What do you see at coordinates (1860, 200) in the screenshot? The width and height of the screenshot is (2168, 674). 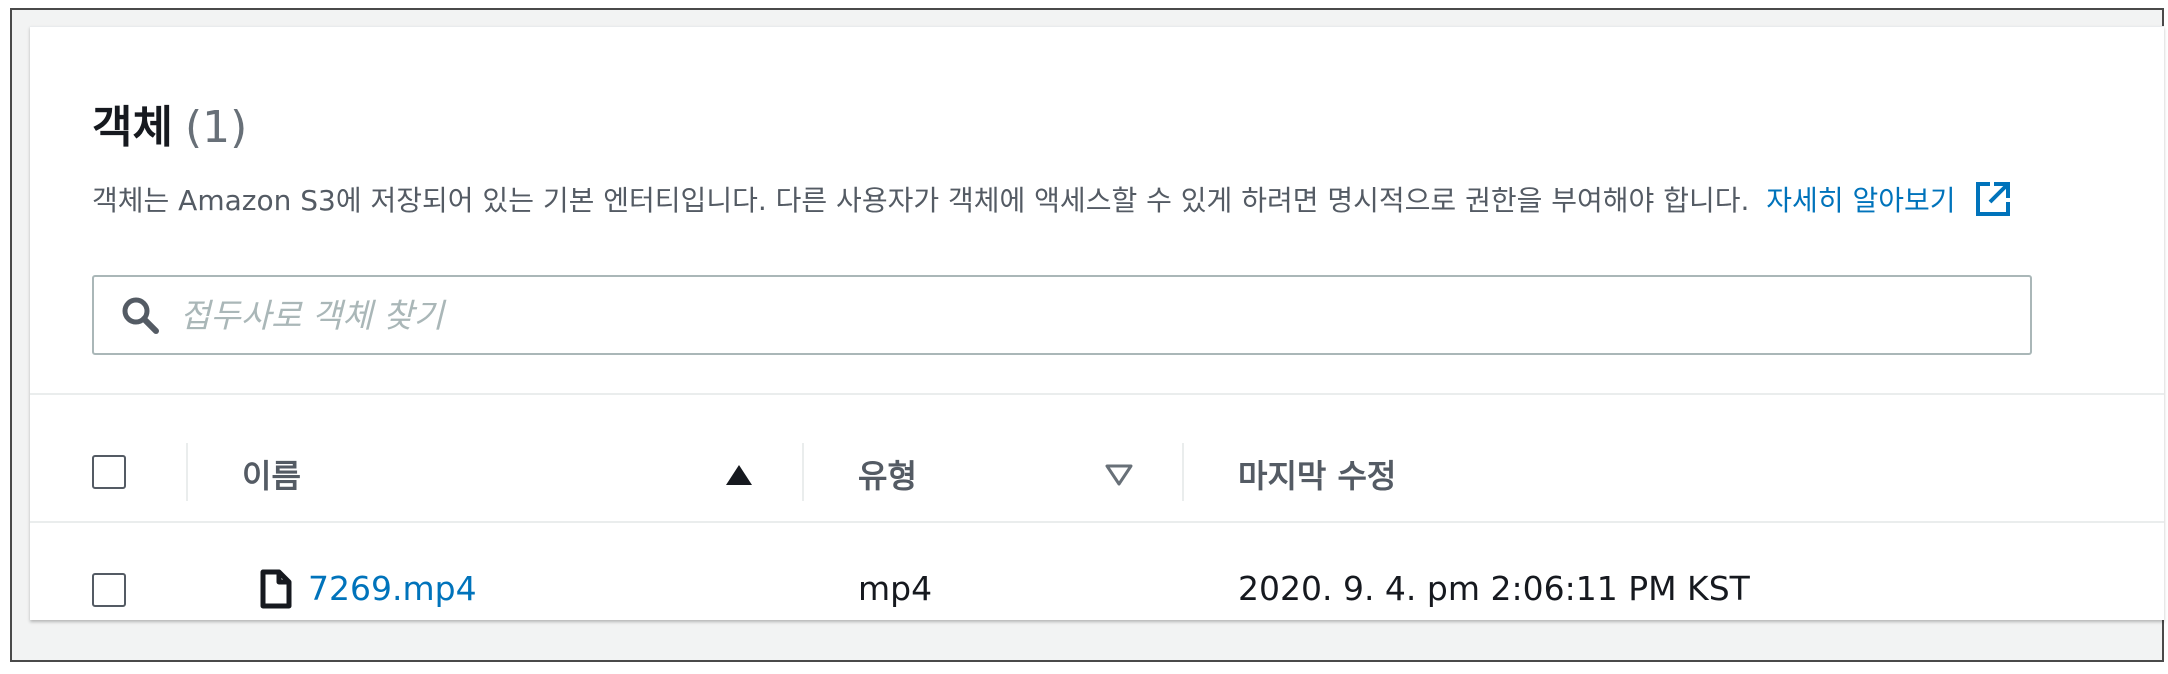 I see `learn-more-link: 자세히 알아보기` at bounding box center [1860, 200].